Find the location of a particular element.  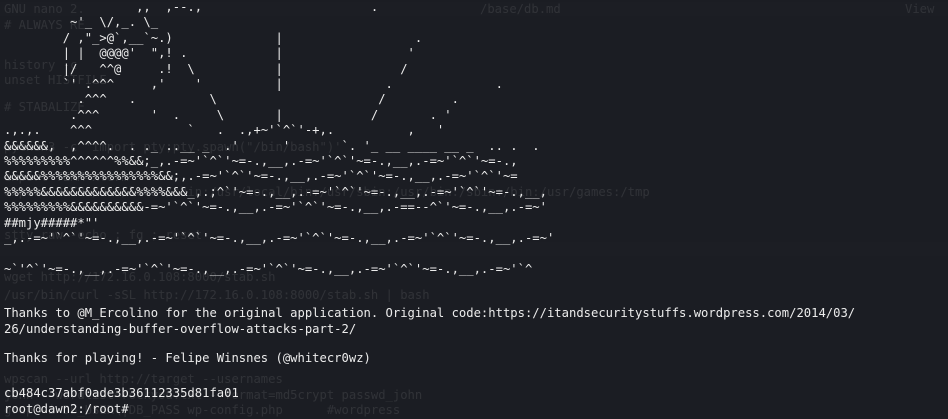

flag-hash-line: cb484c37abf0ade3b36112335d81fa01 is located at coordinates (121, 393).